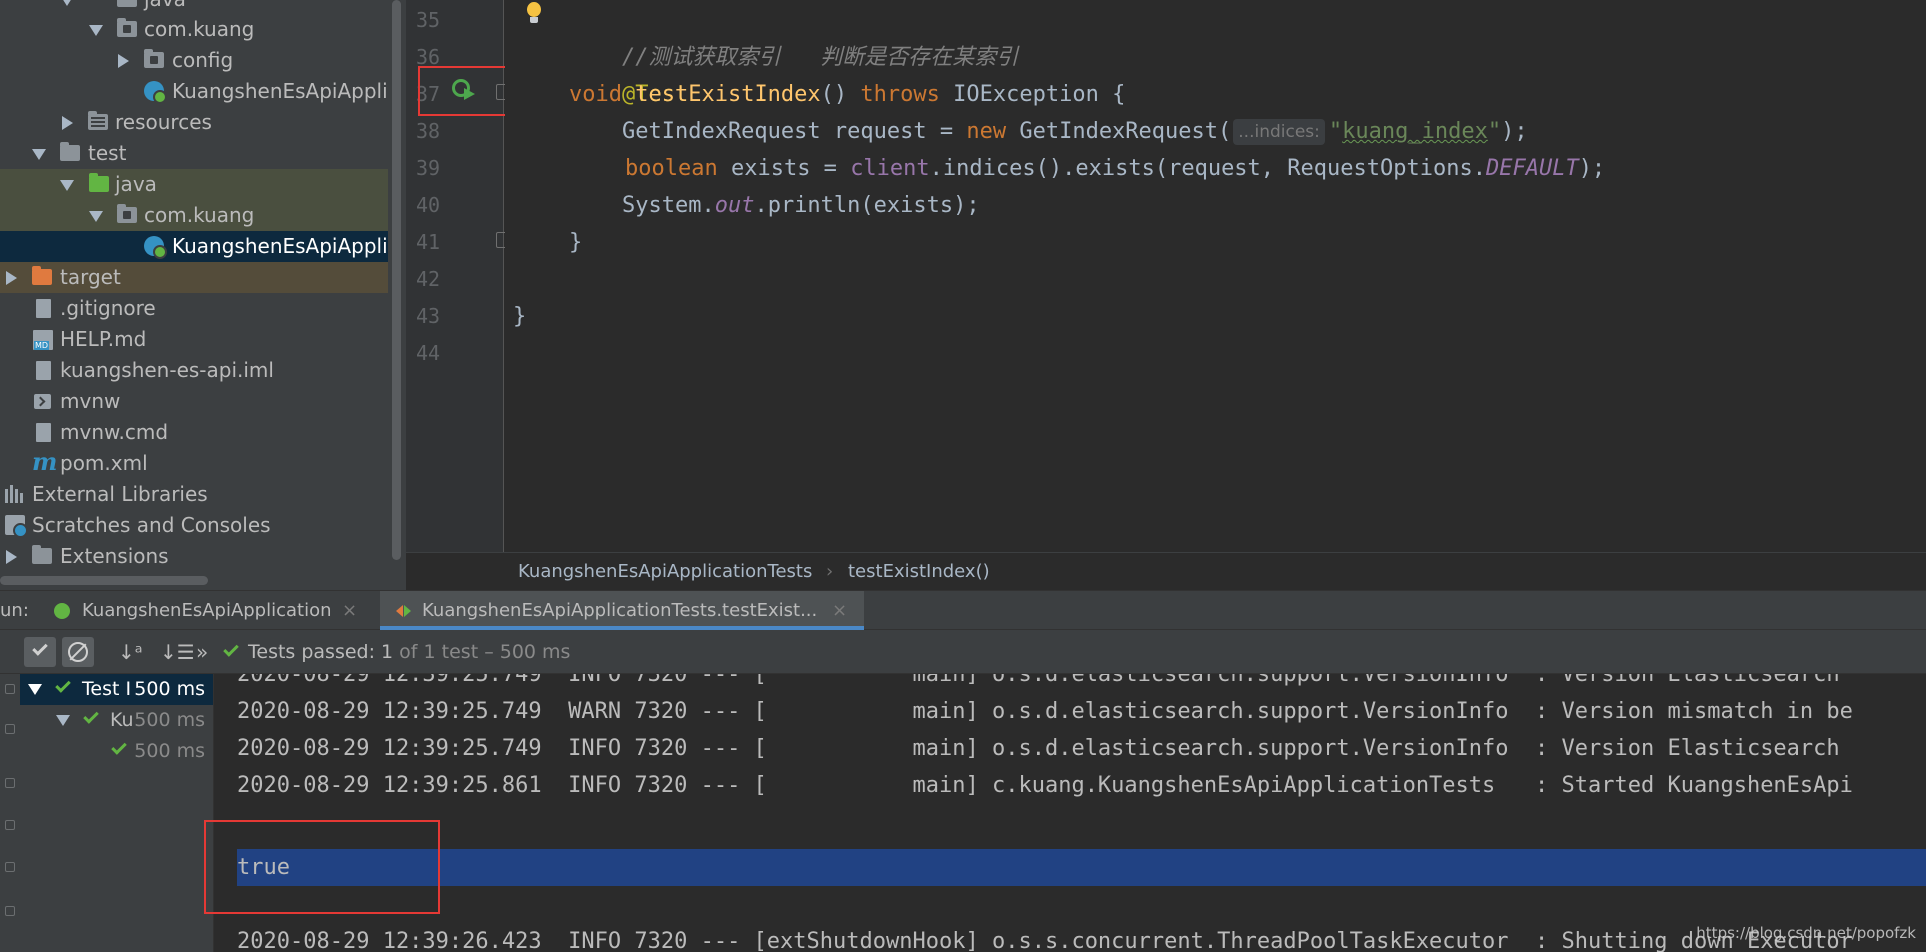 This screenshot has height=952, width=1926. Describe the element at coordinates (10, 783) in the screenshot. I see `stop-icon` at that location.